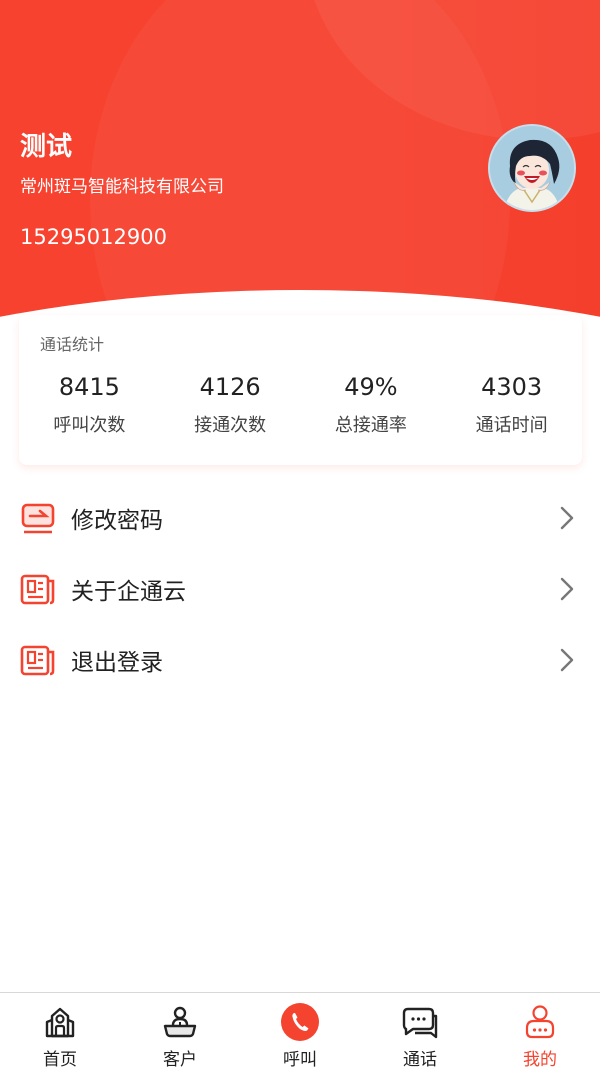 Image resolution: width=600 pixels, height=1071 pixels. I want to click on stats-row: 8415 呼叫次数 4126 接通次数 49% 总接通率 4303 通话时间, so click(300, 404).